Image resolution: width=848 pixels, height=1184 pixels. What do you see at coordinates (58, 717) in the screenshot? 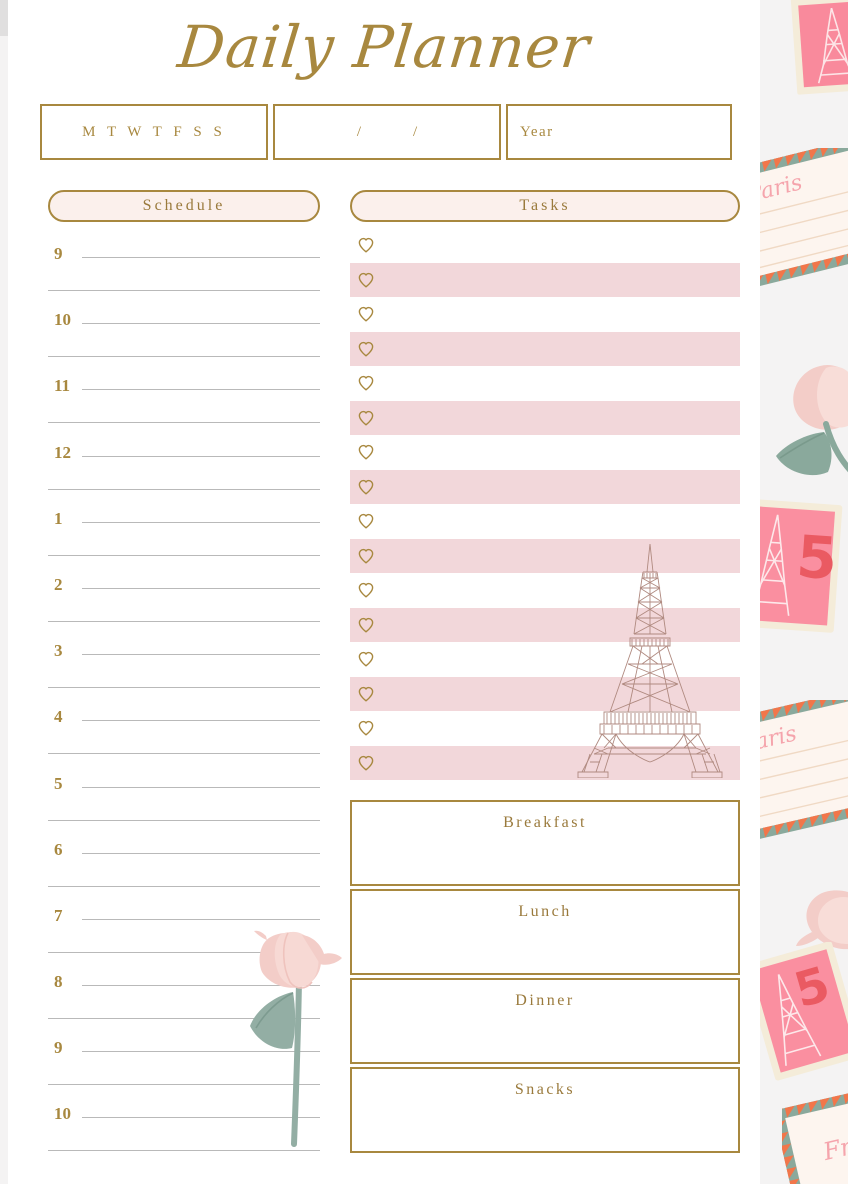
I see `schedule-hour-label: 4` at bounding box center [58, 717].